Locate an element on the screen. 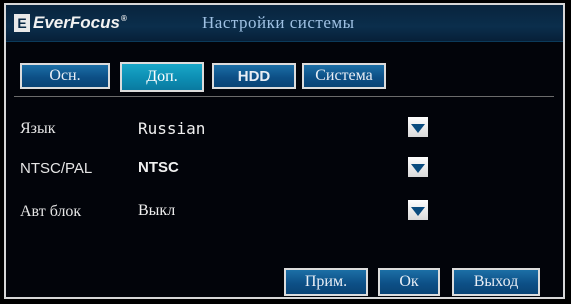 The width and height of the screenshot is (571, 304). auto-lock-select: Выкл is located at coordinates (274, 211).